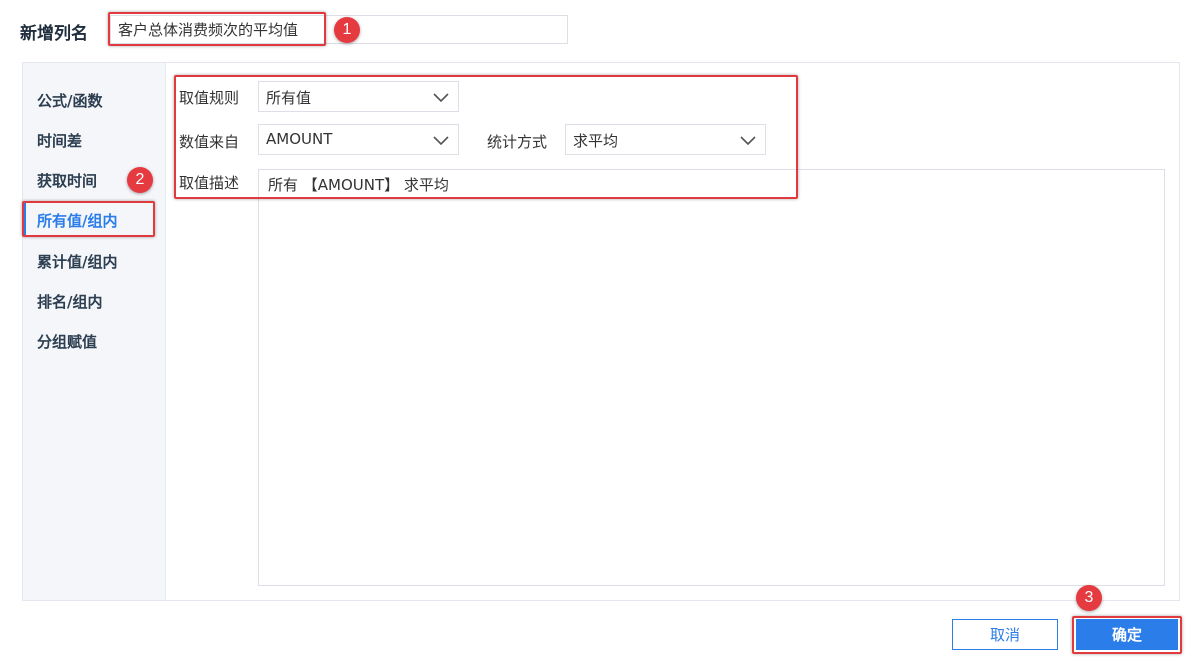 The image size is (1200, 663). I want to click on sidebar-item-all-values: 所有值/组内, so click(70, 219).